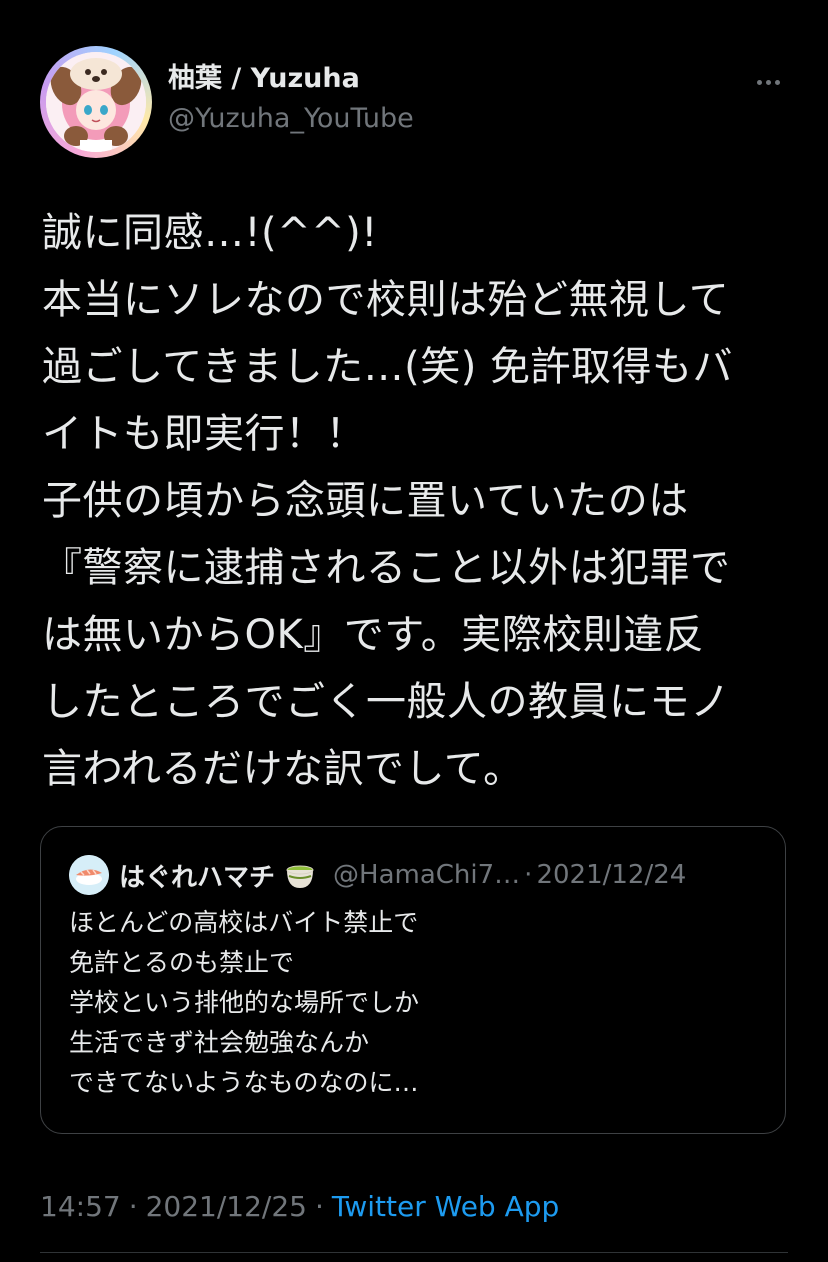 The width and height of the screenshot is (828, 1262). I want to click on more-options-icon, so click(768, 82).